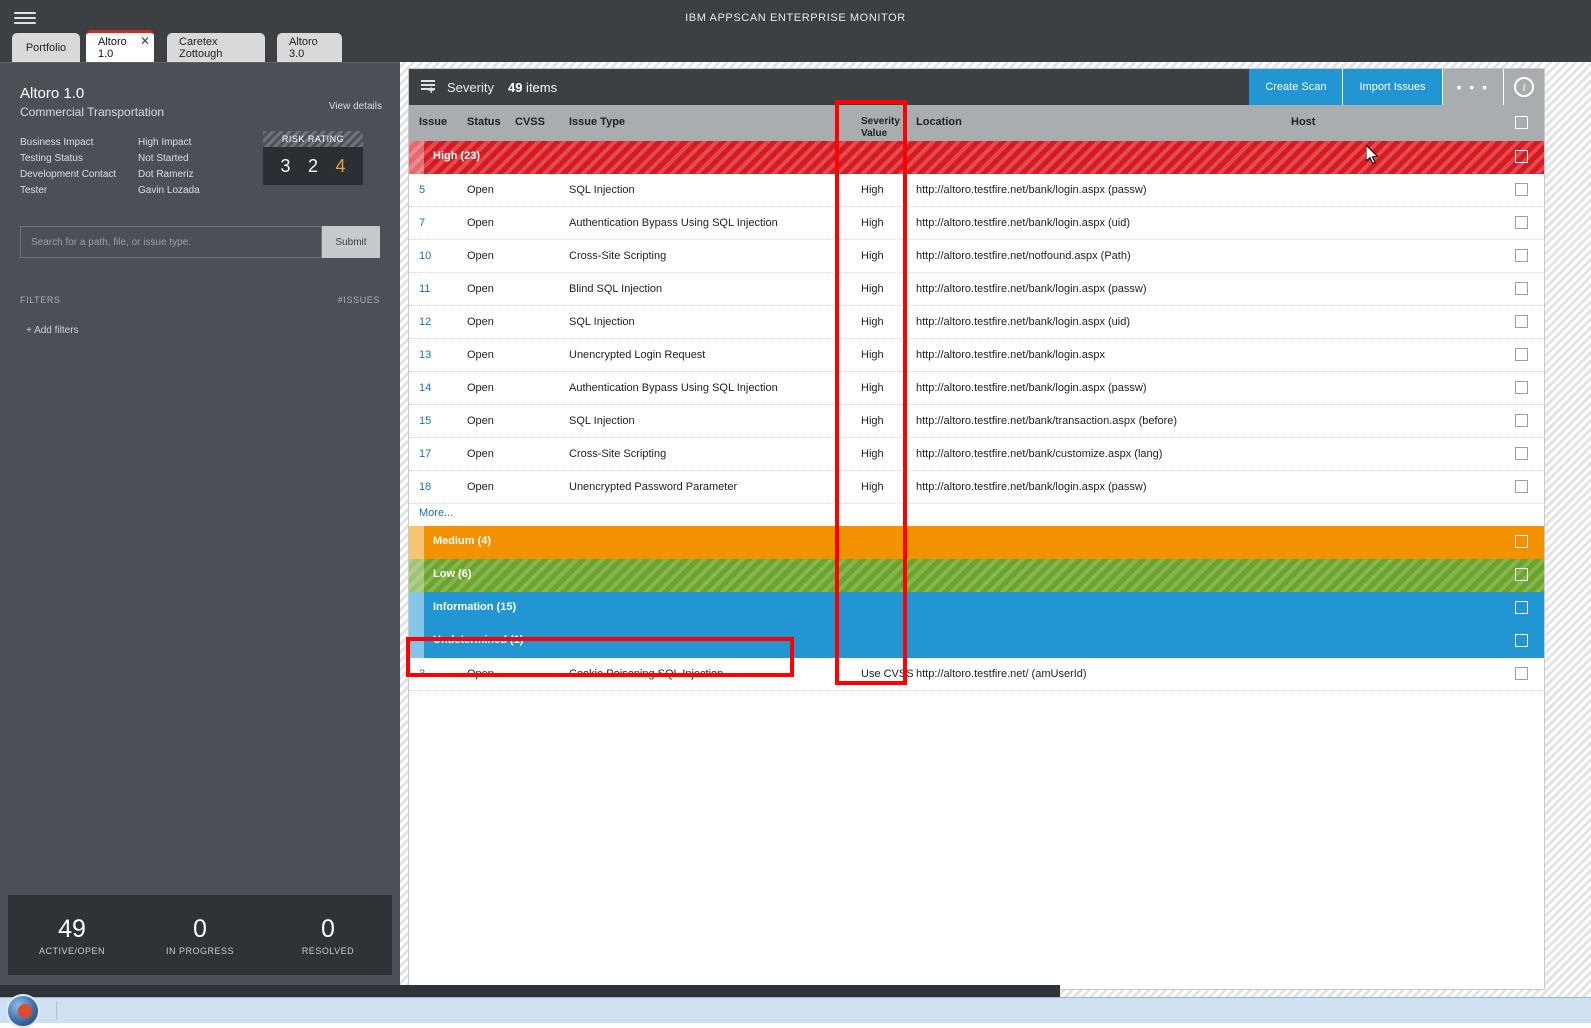 Image resolution: width=1591 pixels, height=1028 pixels. What do you see at coordinates (328, 951) in the screenshot?
I see `stat-label: RESOLVED` at bounding box center [328, 951].